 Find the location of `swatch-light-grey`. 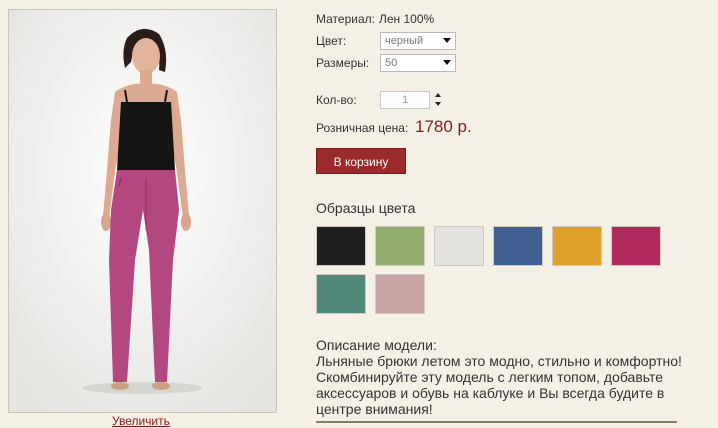

swatch-light-grey is located at coordinates (459, 246).